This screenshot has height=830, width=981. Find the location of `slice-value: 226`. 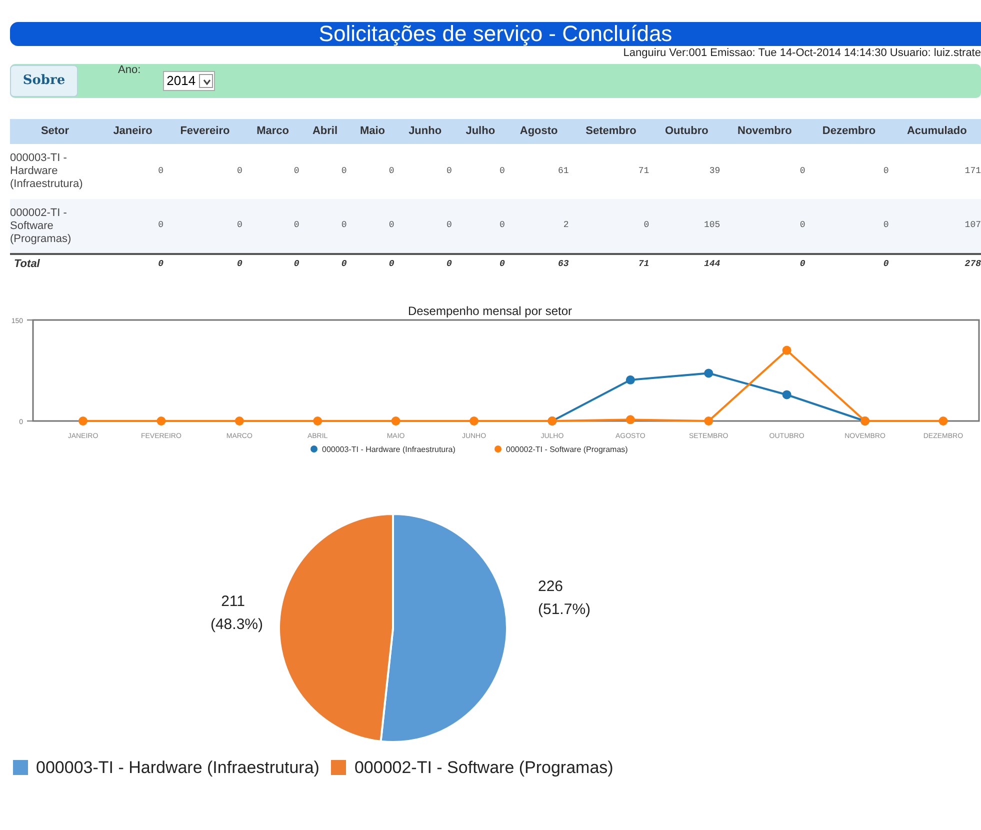

slice-value: 226 is located at coordinates (551, 586).